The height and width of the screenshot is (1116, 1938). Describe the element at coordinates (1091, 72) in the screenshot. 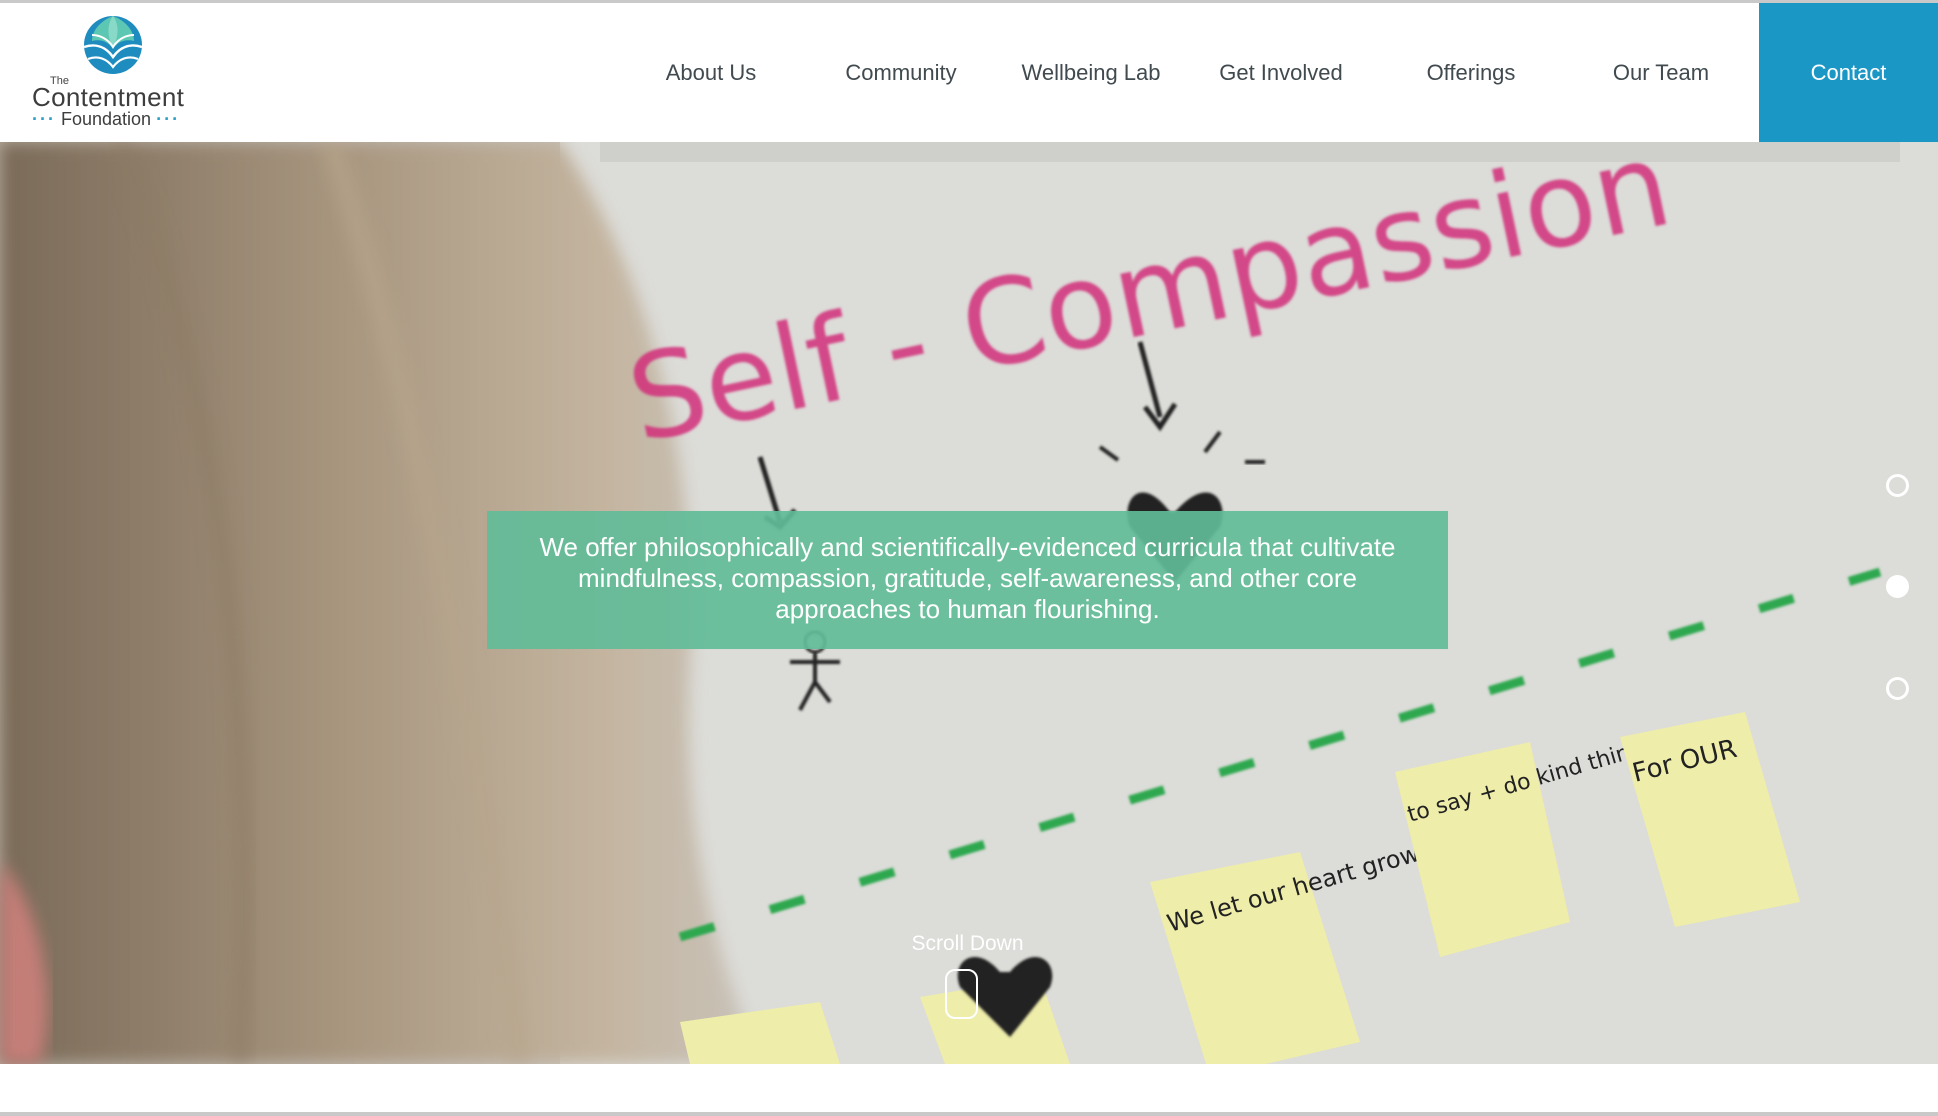

I see `nav-wellbeing-lab: Wellbeing Lab` at that location.